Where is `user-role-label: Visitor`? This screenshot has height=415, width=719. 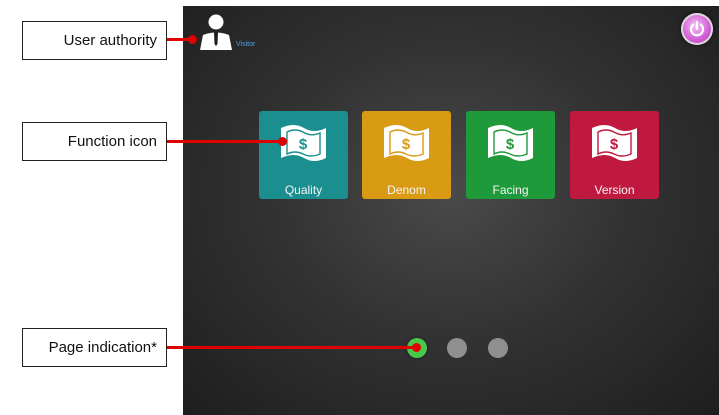 user-role-label: Visitor is located at coordinates (246, 44).